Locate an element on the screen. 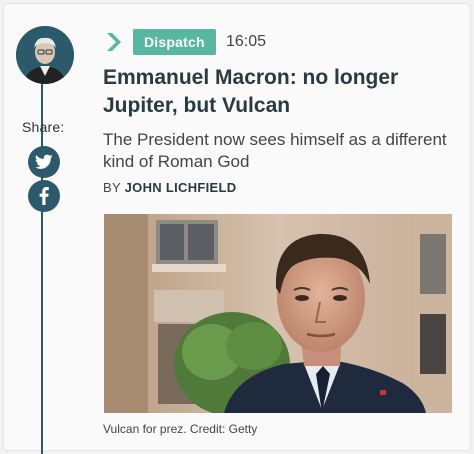  article-type-badge: Dispatch is located at coordinates (174, 42).